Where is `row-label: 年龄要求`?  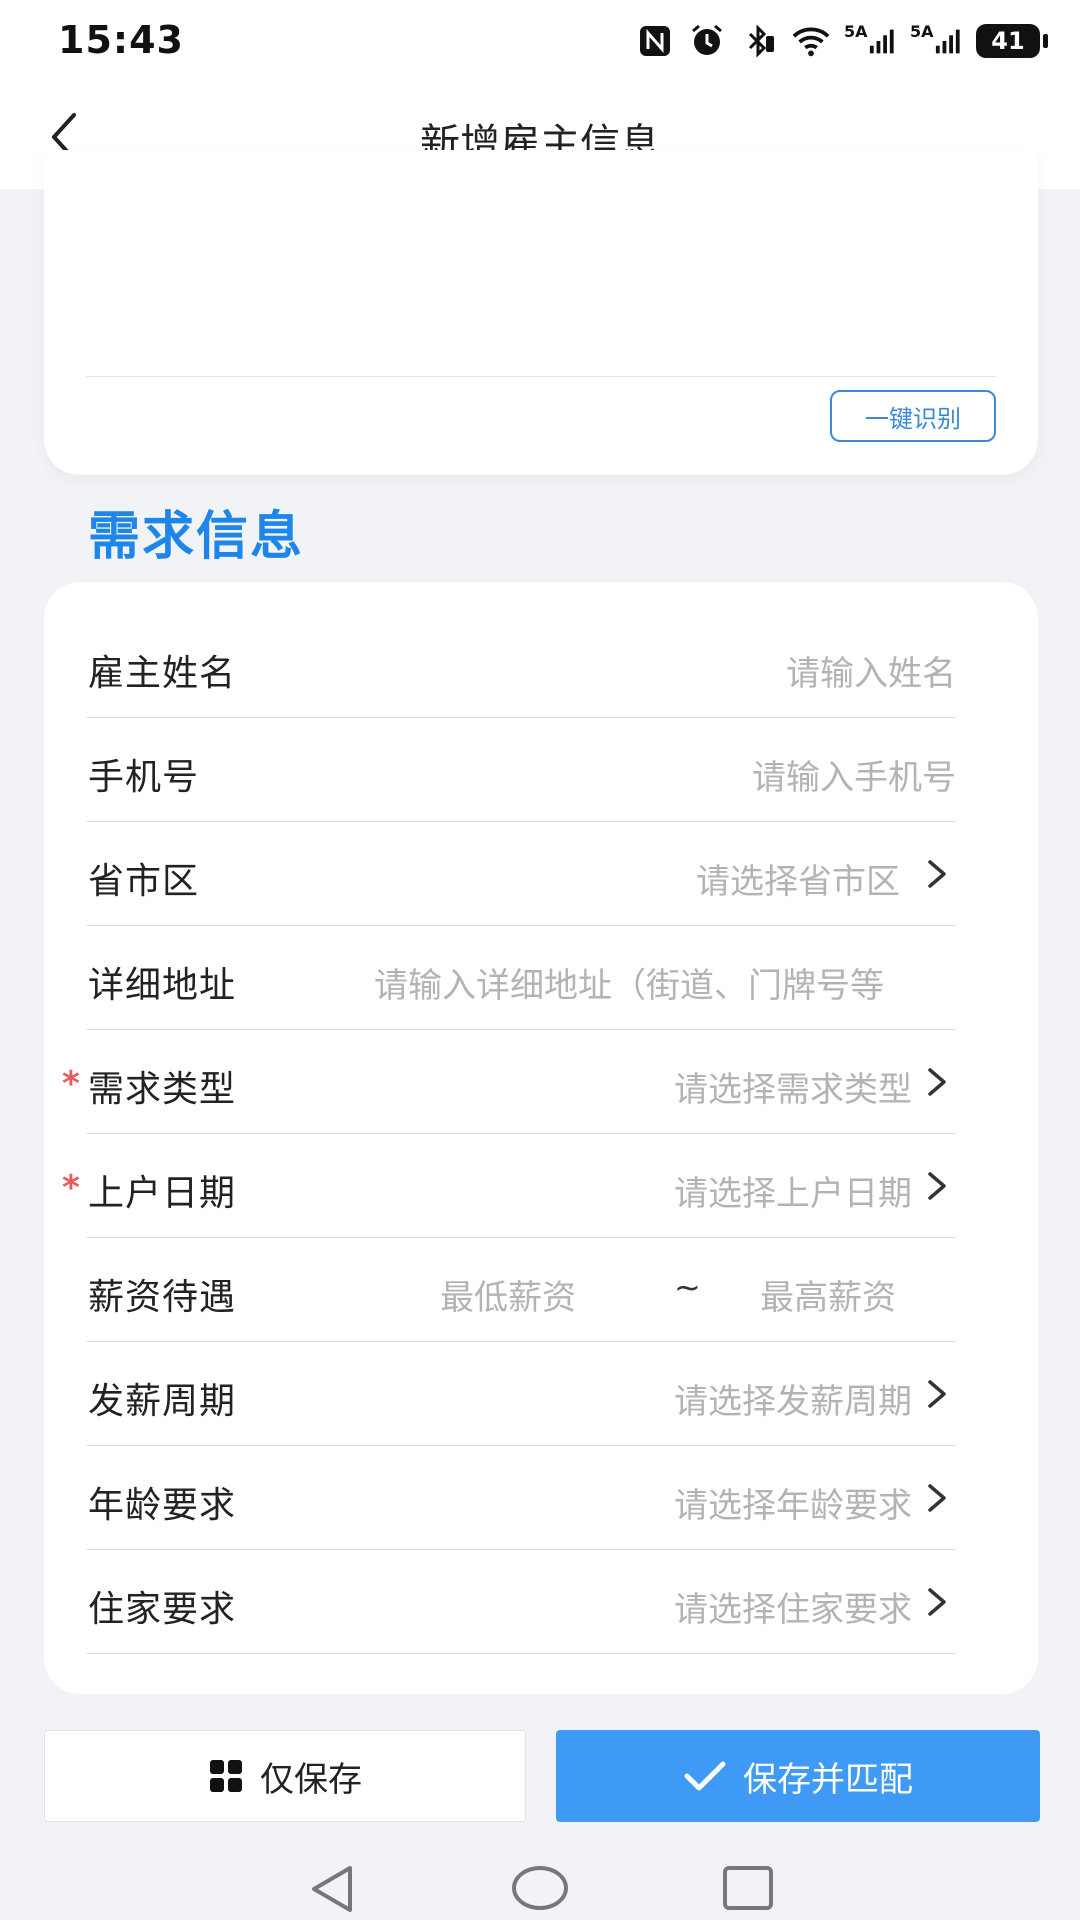
row-label: 年龄要求 is located at coordinates (162, 1505).